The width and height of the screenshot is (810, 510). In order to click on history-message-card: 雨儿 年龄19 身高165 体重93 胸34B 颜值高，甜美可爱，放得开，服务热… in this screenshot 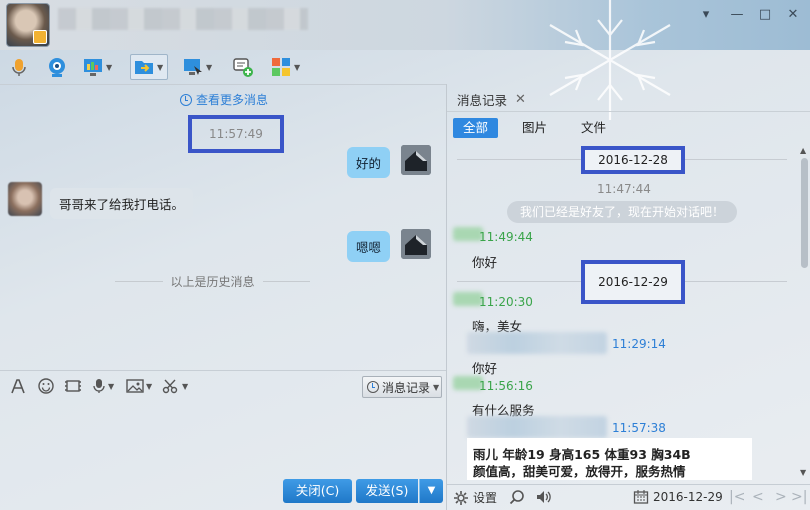, I will do `click(609, 459)`.